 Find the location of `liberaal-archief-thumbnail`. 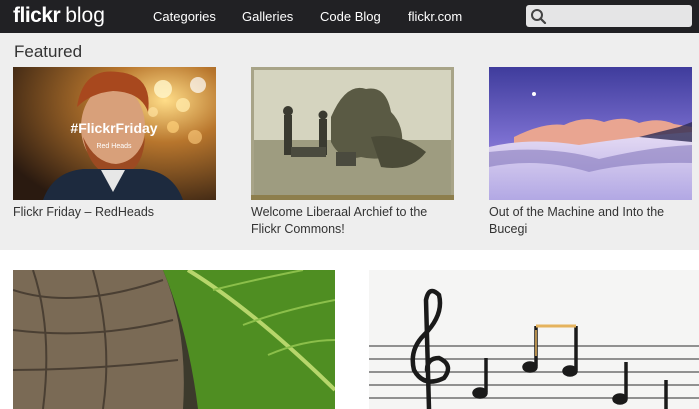

liberaal-archief-thumbnail is located at coordinates (352, 133).